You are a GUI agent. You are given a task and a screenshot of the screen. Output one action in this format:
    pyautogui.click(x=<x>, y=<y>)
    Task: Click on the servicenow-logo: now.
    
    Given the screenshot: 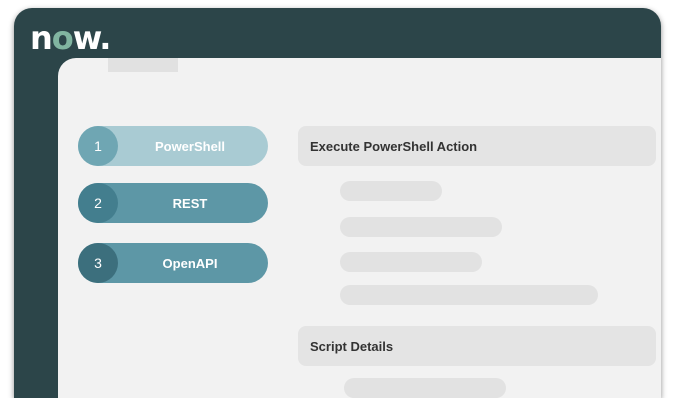 What is the action you would take?
    pyautogui.click(x=70, y=38)
    